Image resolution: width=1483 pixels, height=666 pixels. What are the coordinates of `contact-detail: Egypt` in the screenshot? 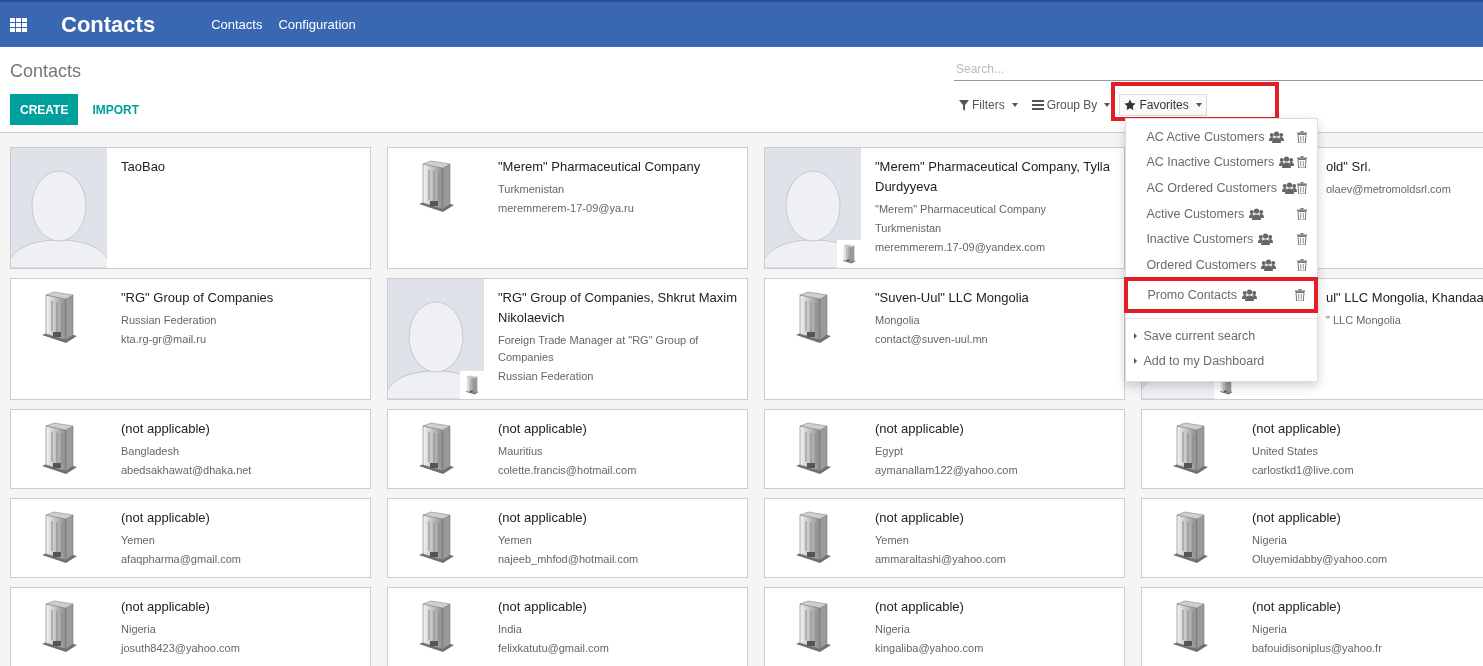 It's located at (890, 451).